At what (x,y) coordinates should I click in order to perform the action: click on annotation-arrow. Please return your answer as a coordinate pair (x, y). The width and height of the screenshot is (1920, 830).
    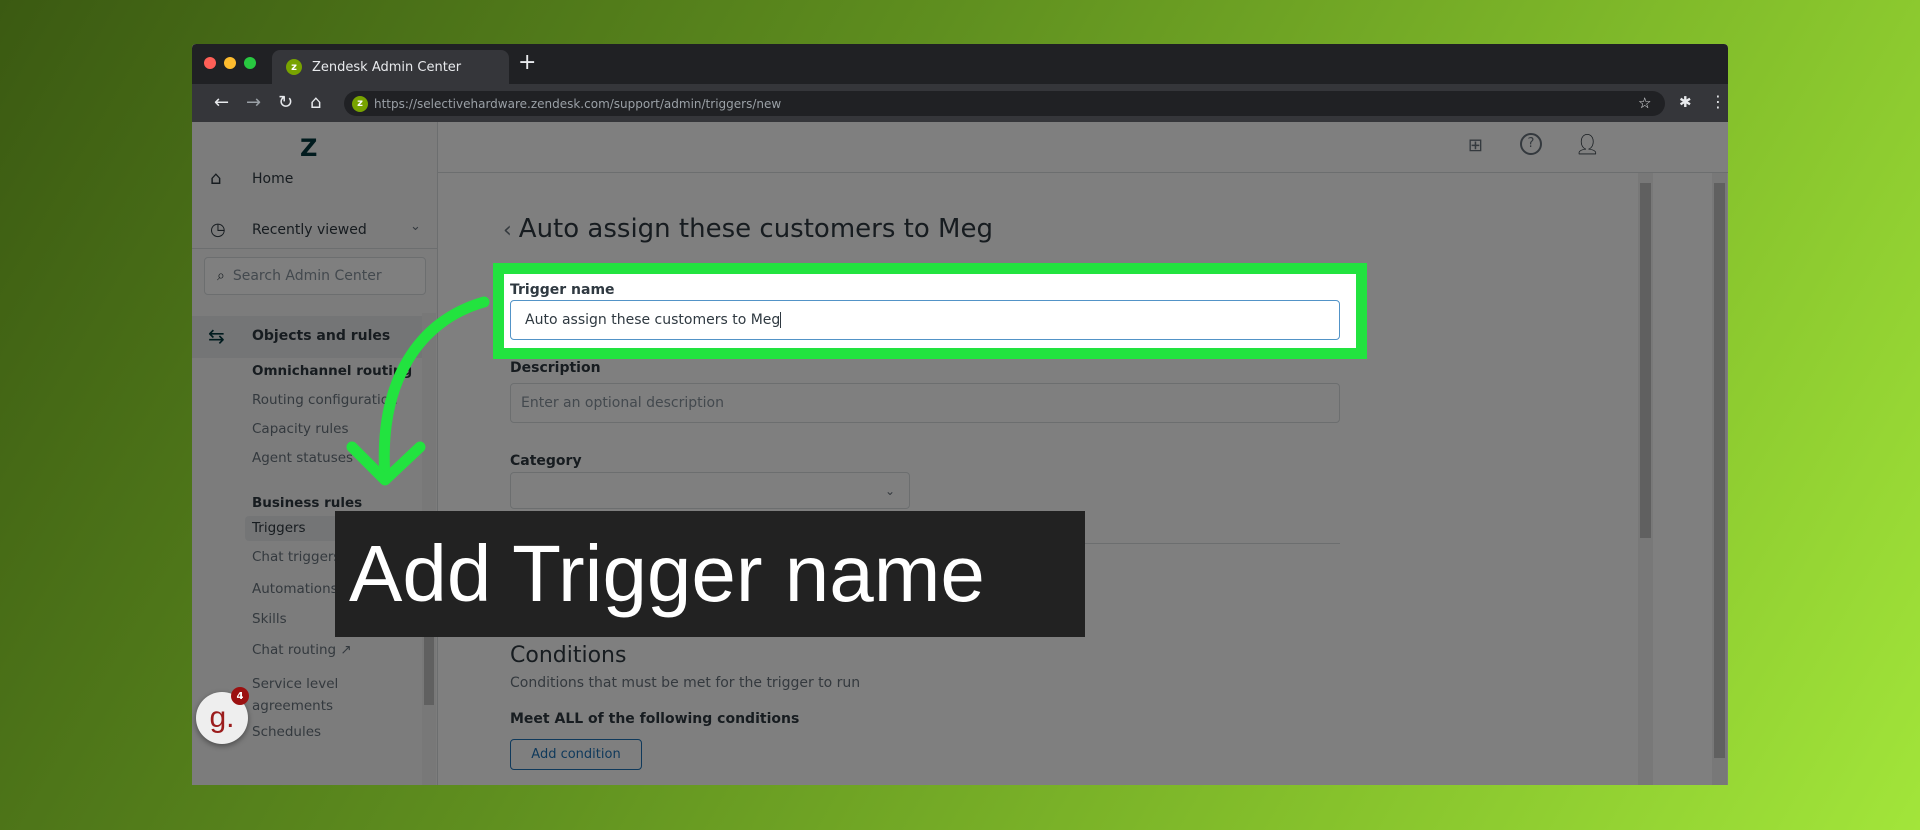
    Looking at the image, I should click on (418, 391).